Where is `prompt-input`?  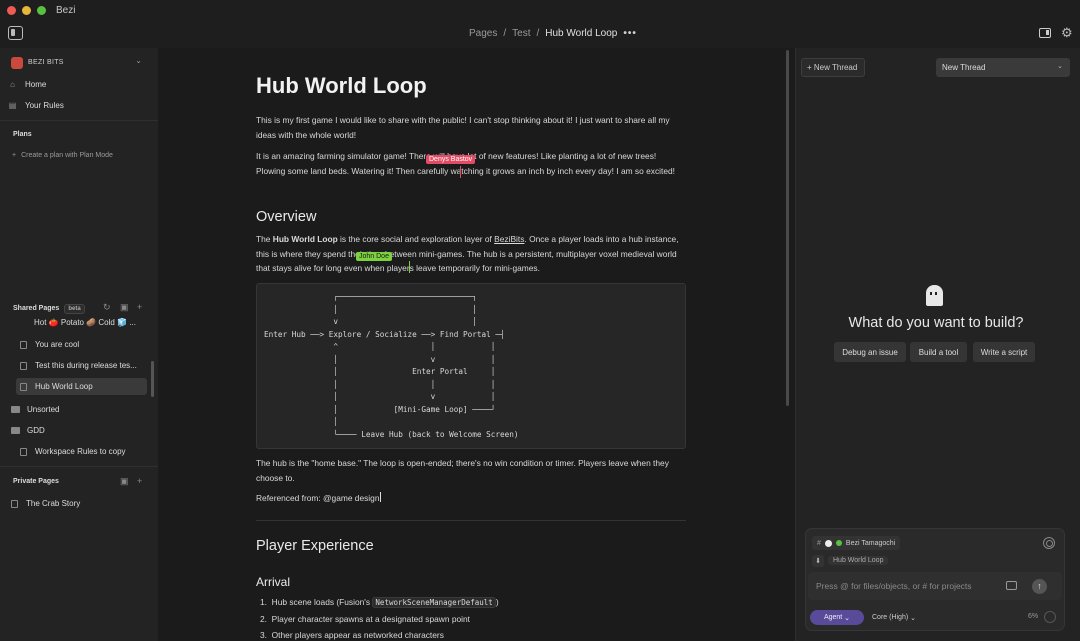
prompt-input is located at coordinates (935, 586).